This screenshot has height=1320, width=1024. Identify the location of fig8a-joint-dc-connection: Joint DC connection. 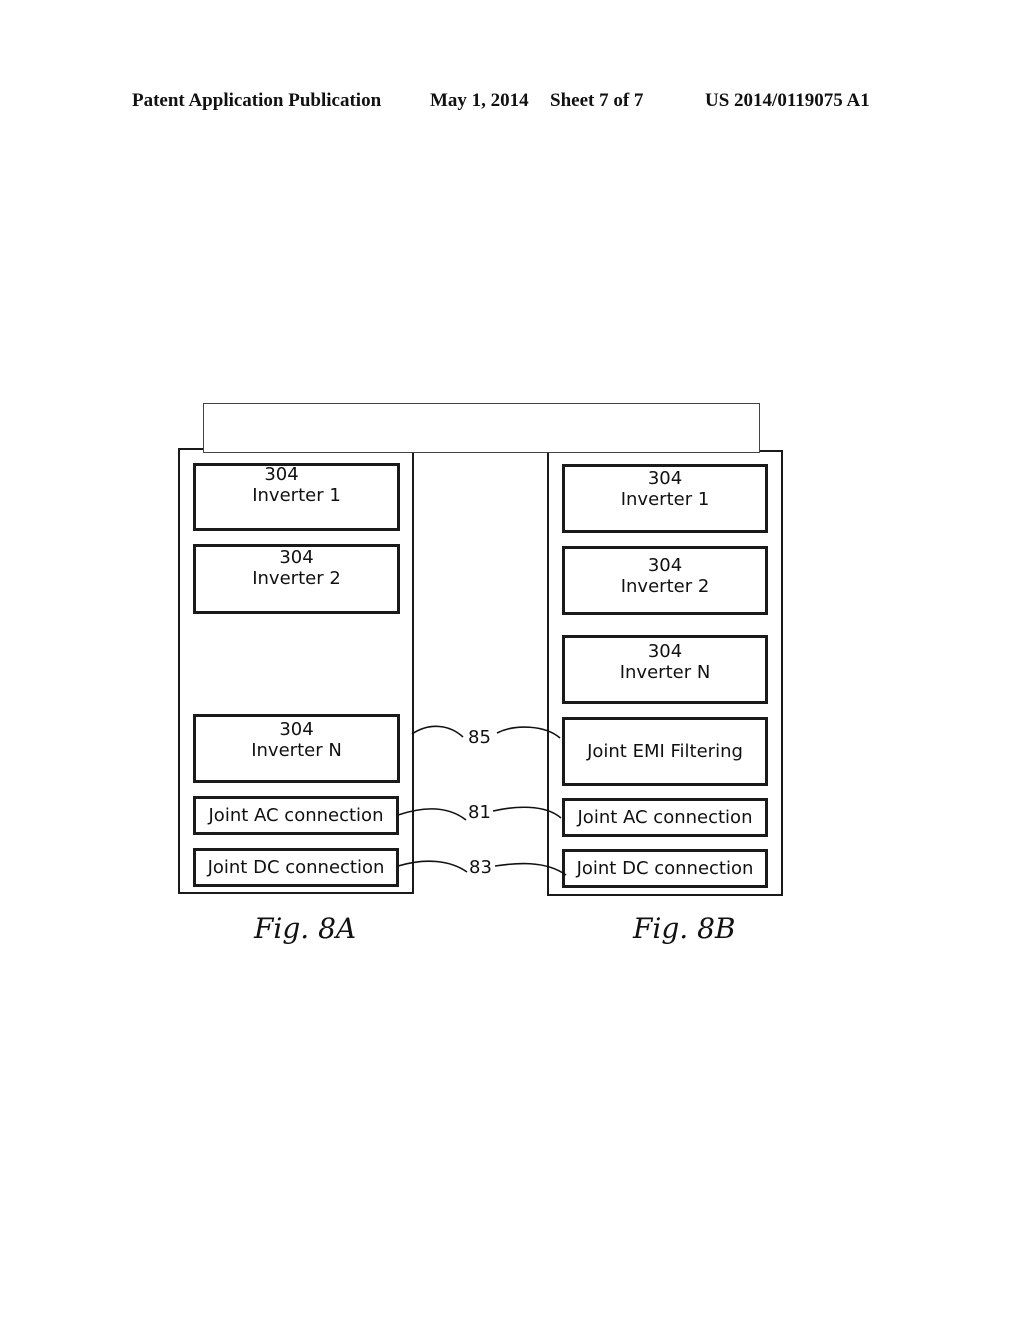
(296, 867).